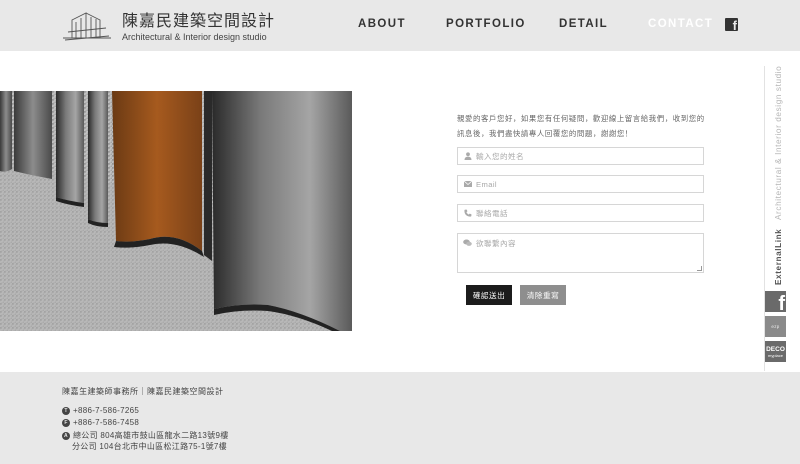 This screenshot has width=800, height=464. Describe the element at coordinates (543, 295) in the screenshot. I see `reset-button: 清除重寫` at that location.